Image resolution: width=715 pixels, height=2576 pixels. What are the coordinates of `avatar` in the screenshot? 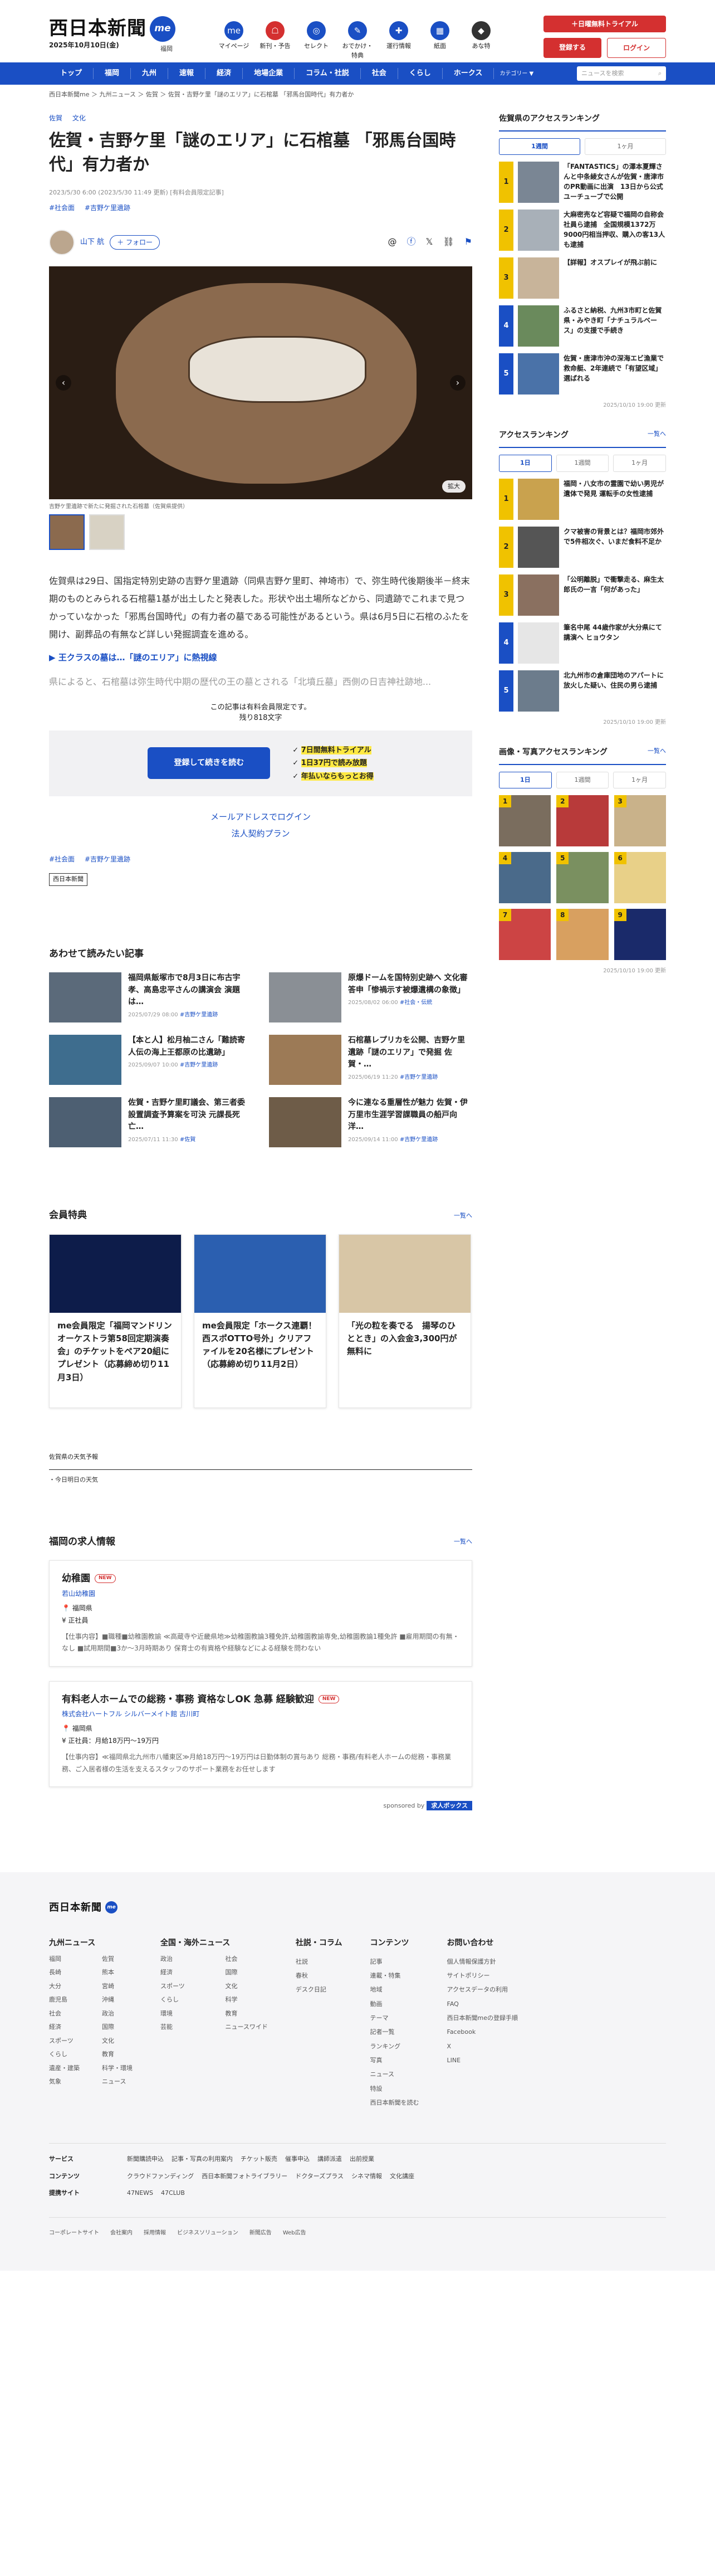 It's located at (62, 243).